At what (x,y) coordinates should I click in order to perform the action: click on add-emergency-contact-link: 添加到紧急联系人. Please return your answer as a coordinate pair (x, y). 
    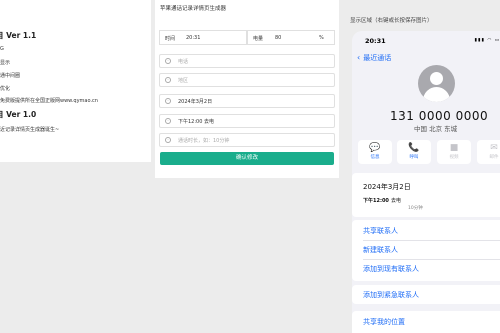
    Looking at the image, I should click on (391, 295).